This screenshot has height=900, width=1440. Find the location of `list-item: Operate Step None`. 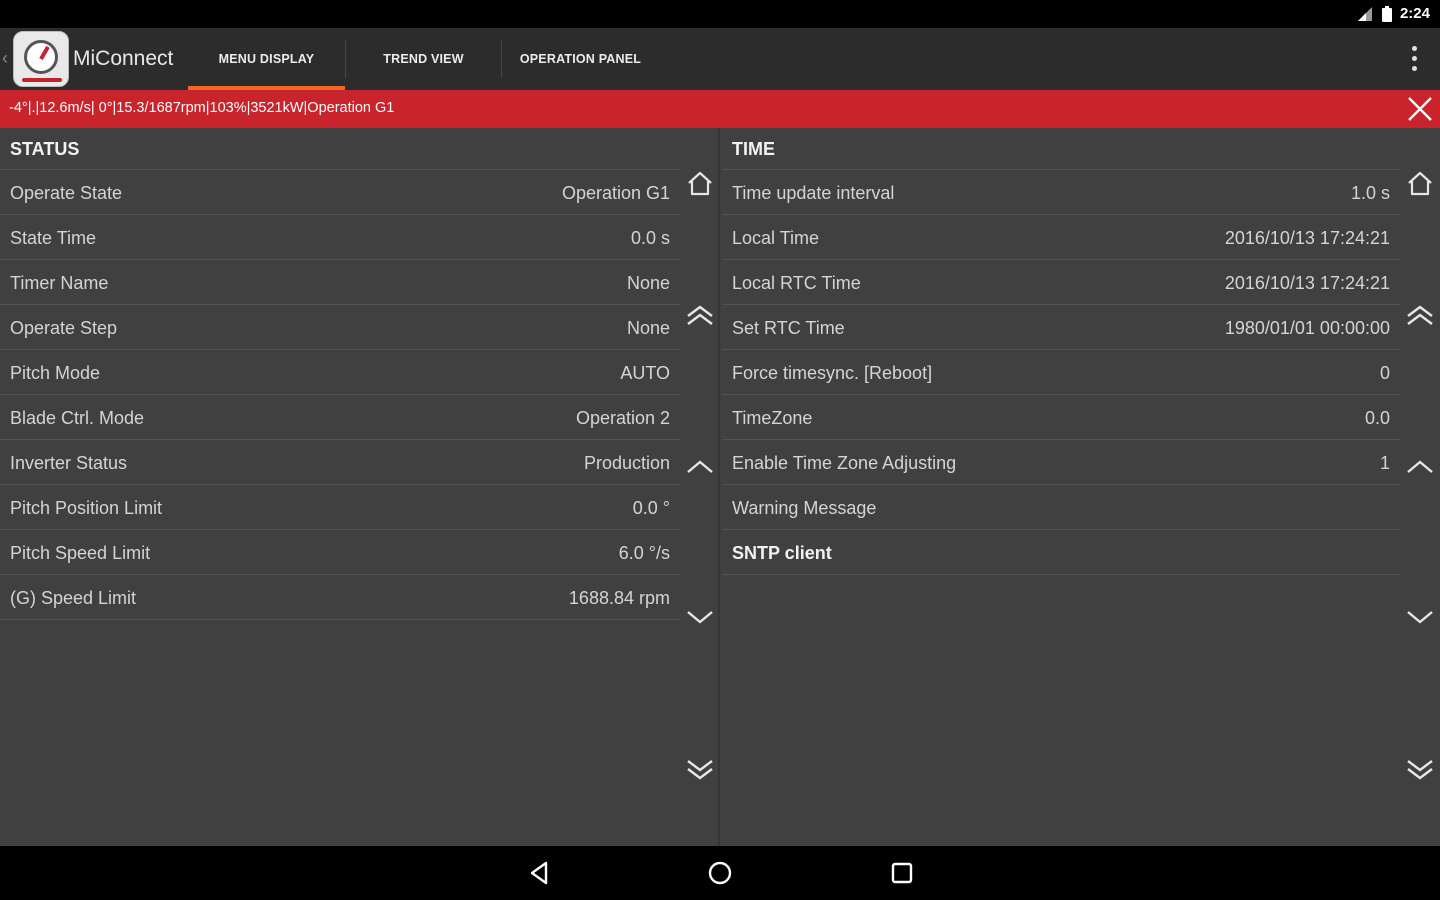

list-item: Operate Step None is located at coordinates (340, 327).